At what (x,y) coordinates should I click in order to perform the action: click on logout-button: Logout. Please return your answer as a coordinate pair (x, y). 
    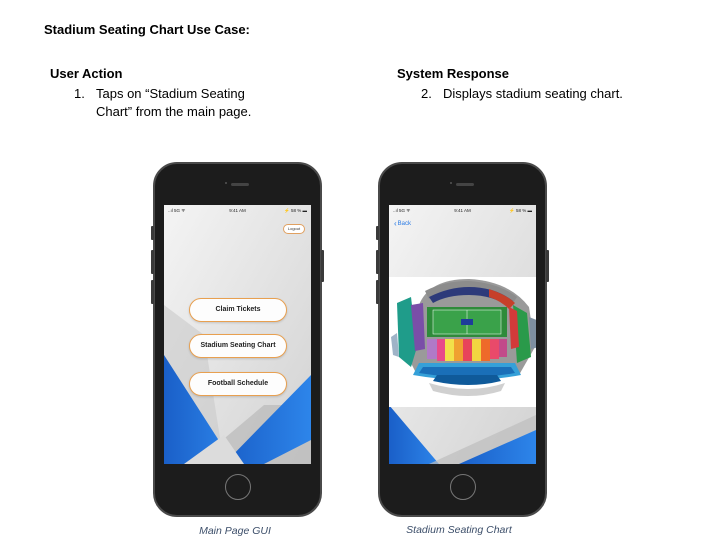
    Looking at the image, I should click on (294, 229).